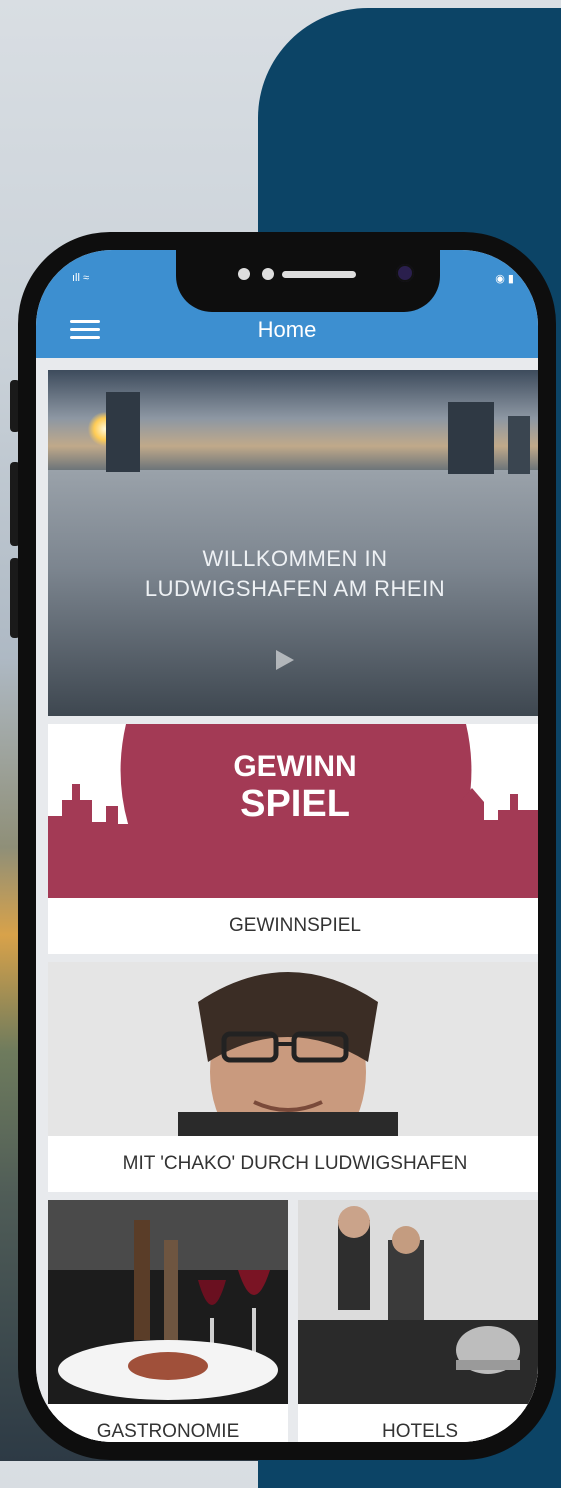 This screenshot has height=1488, width=561. I want to click on gewinnspiel-banner: GEWINN SPIEL, so click(293, 811).